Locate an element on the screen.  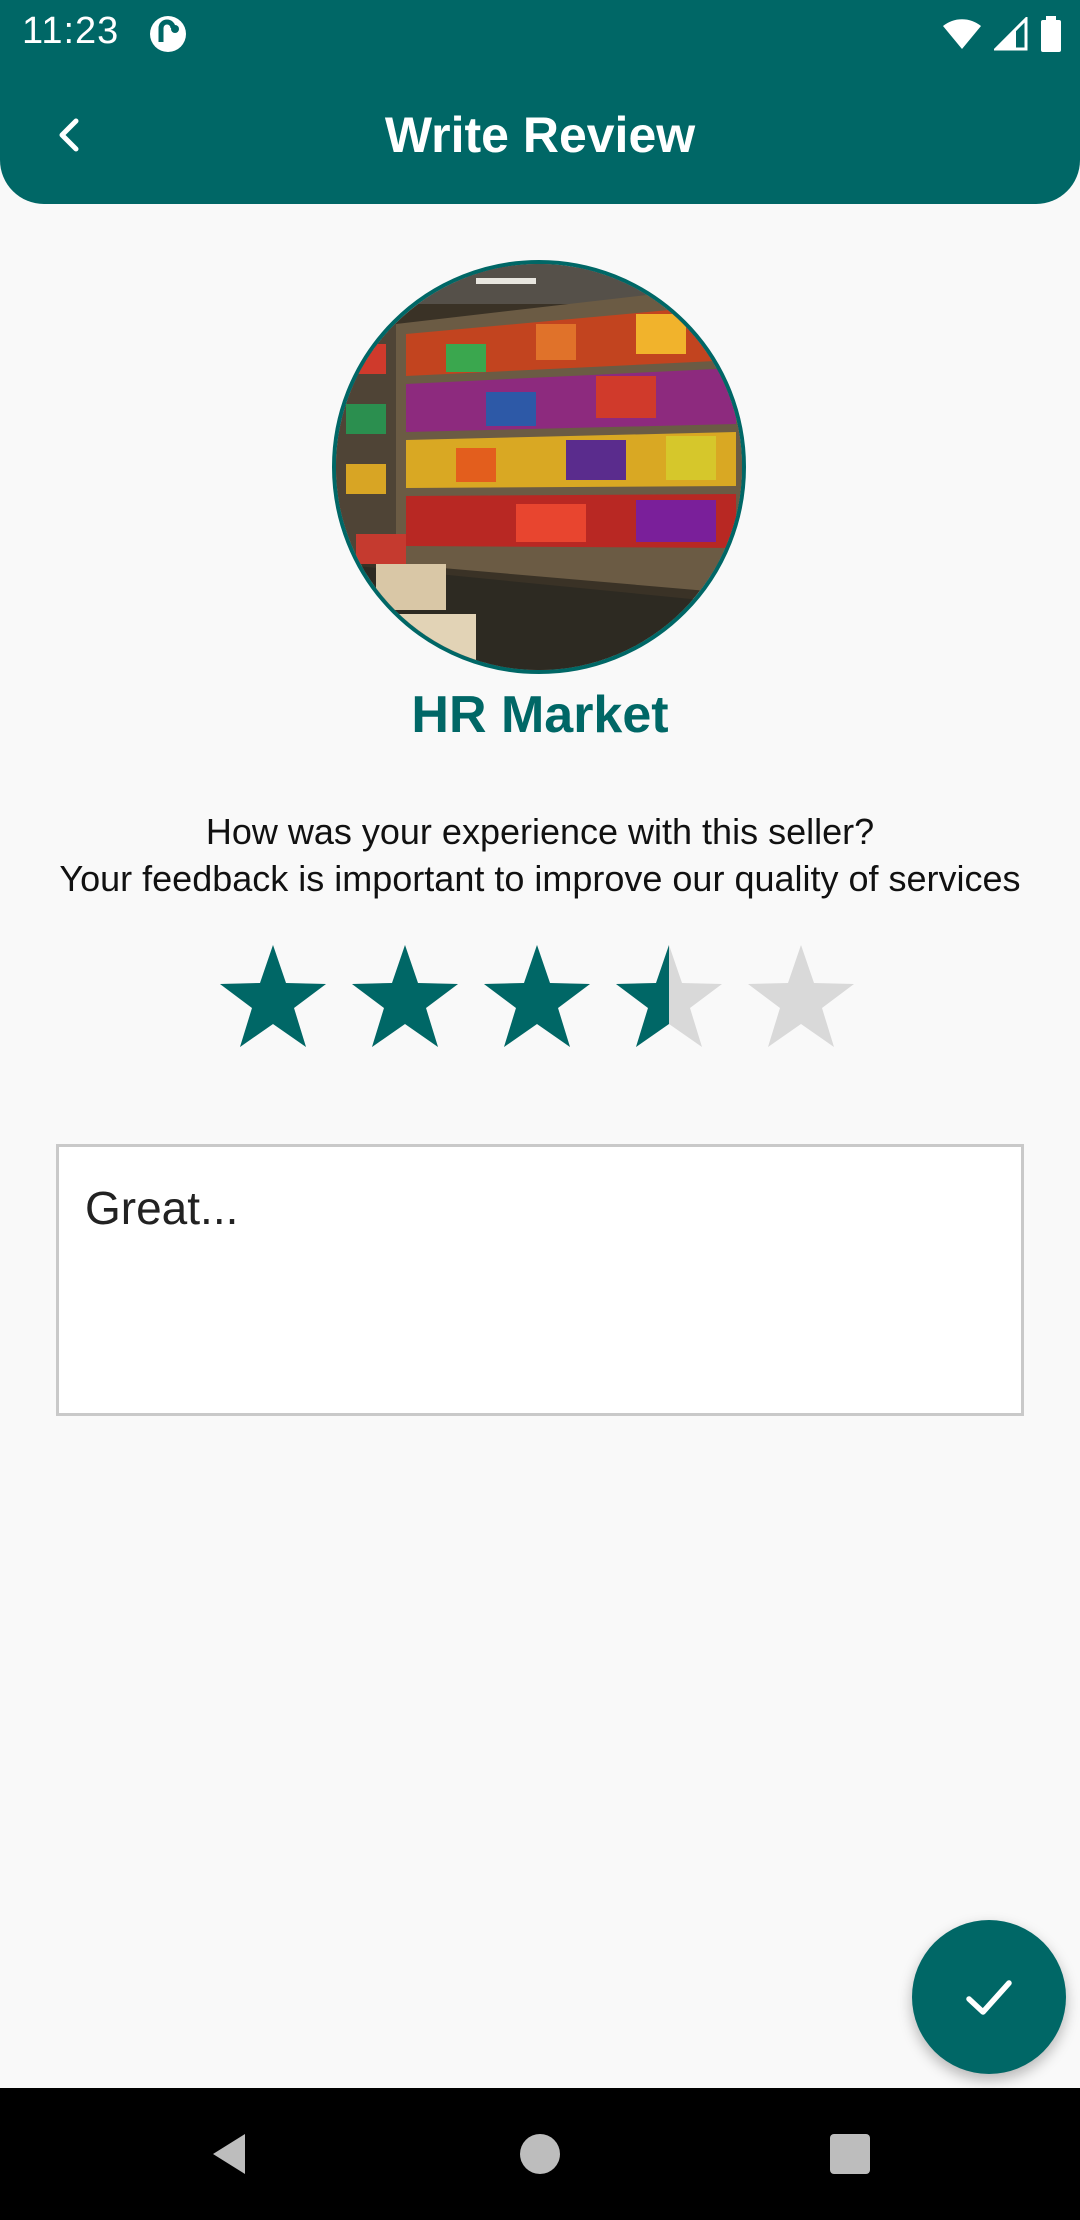
submit-review-button is located at coordinates (989, 1997).